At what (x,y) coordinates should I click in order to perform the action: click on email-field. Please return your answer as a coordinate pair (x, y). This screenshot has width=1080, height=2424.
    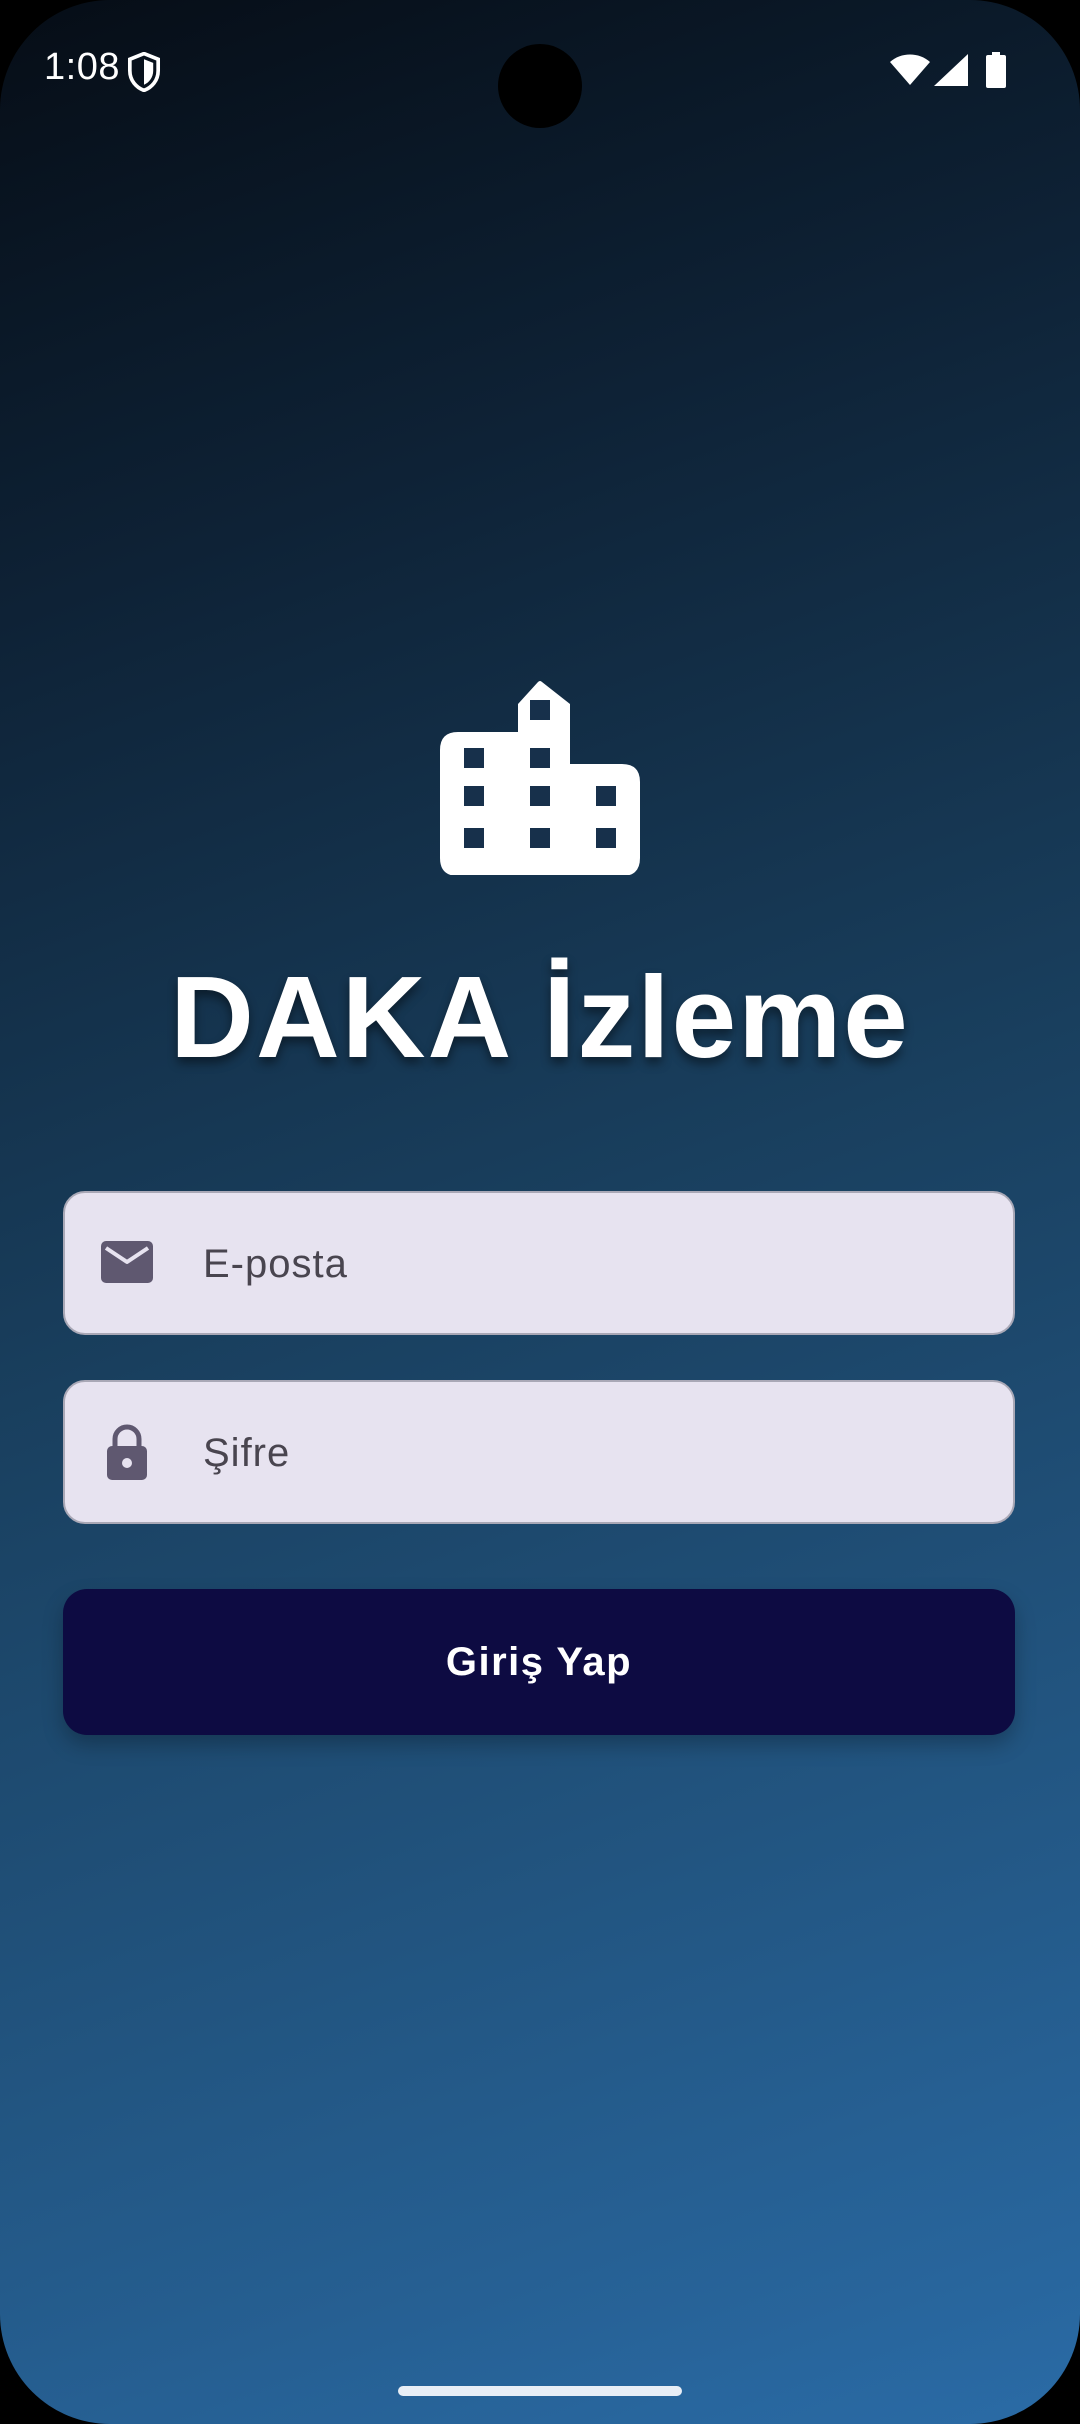
    Looking at the image, I should click on (539, 1263).